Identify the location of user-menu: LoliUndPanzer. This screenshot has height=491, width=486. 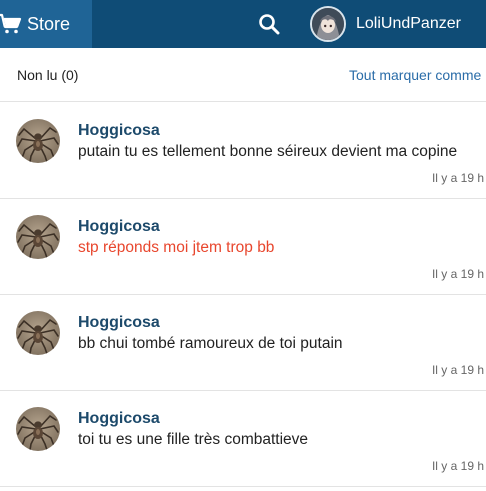
(385, 24).